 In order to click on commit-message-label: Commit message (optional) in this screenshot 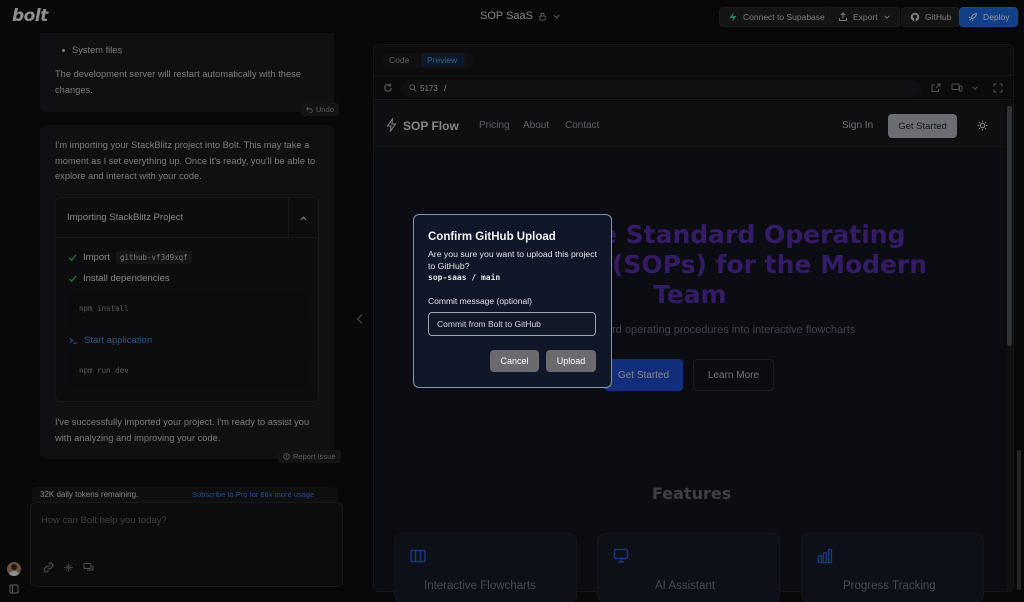, I will do `click(480, 301)`.